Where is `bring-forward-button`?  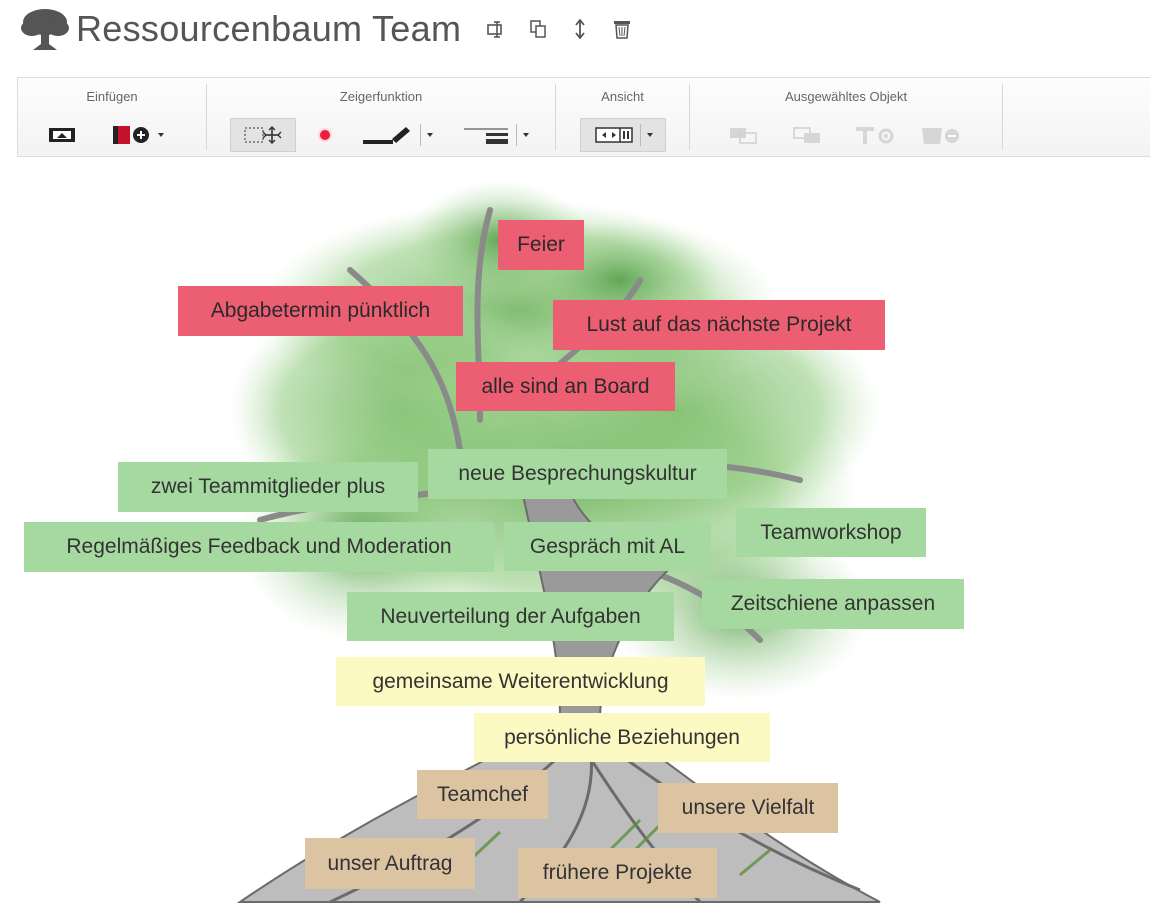
bring-forward-button is located at coordinates (744, 135).